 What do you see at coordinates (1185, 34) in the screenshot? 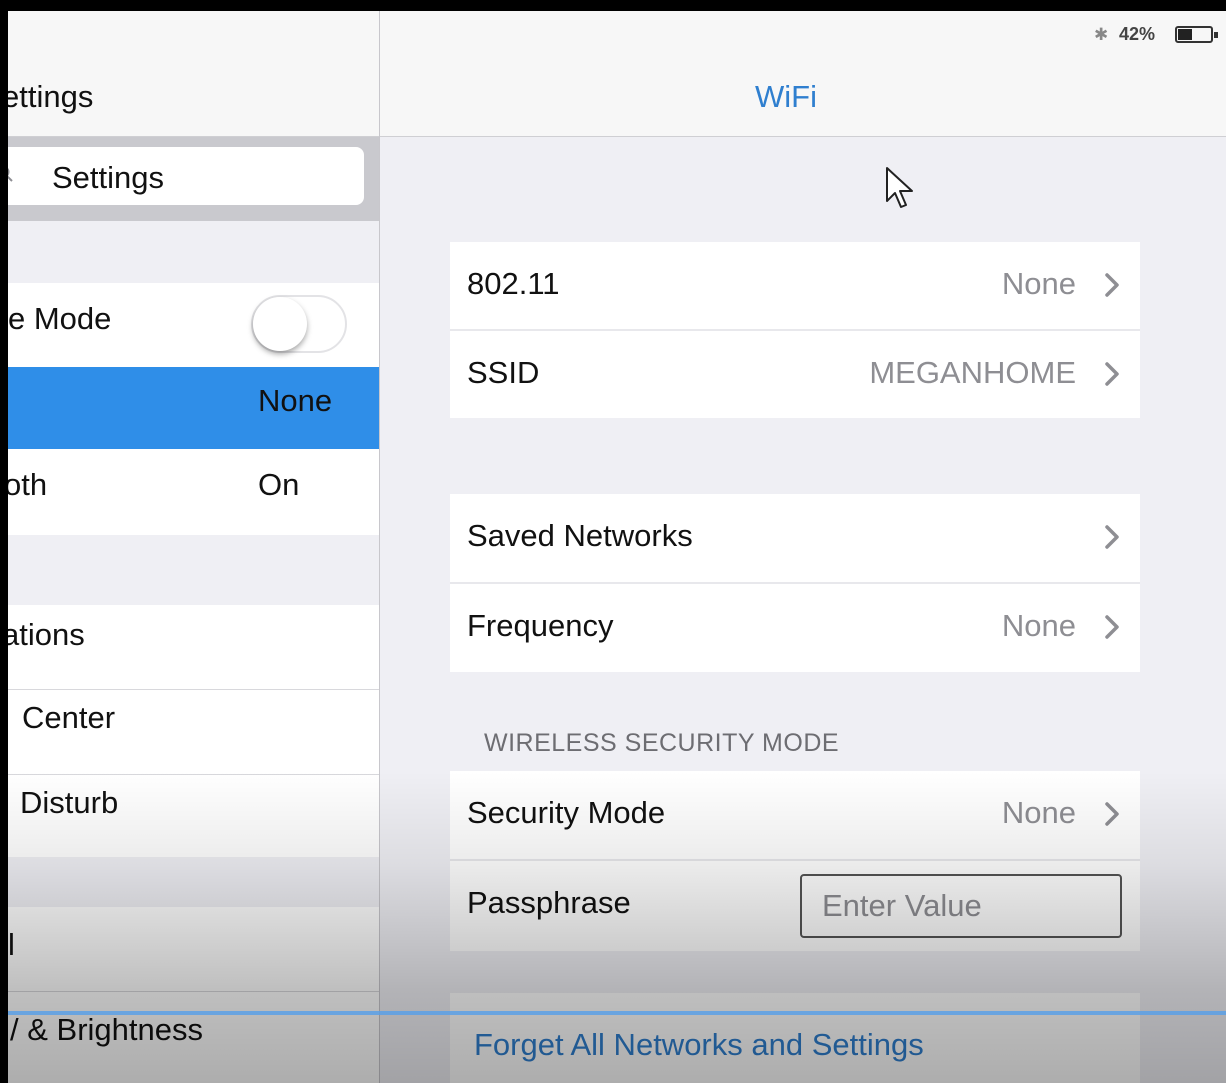
I see `battery-level` at bounding box center [1185, 34].